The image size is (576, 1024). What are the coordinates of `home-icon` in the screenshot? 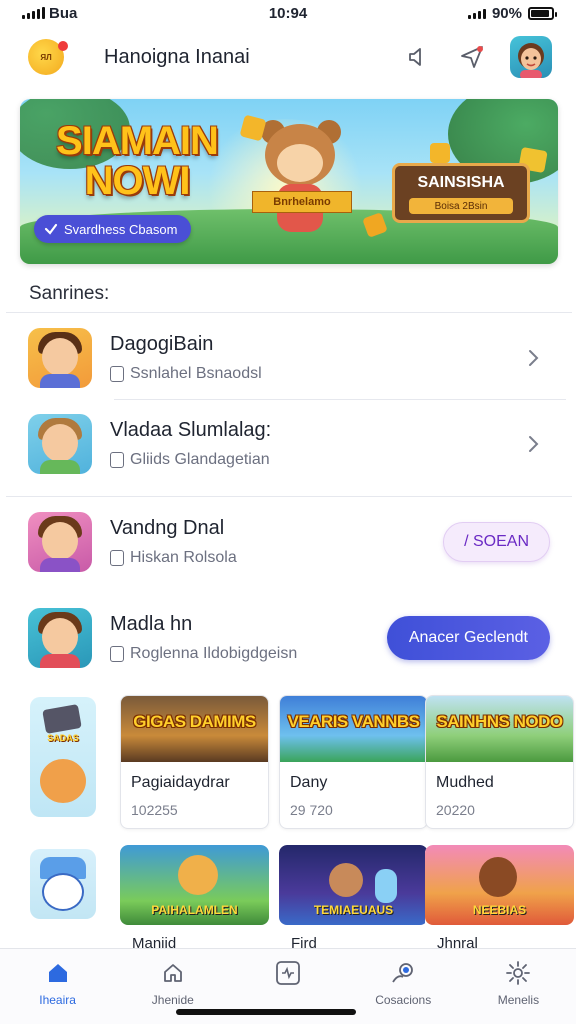 It's located at (58, 973).